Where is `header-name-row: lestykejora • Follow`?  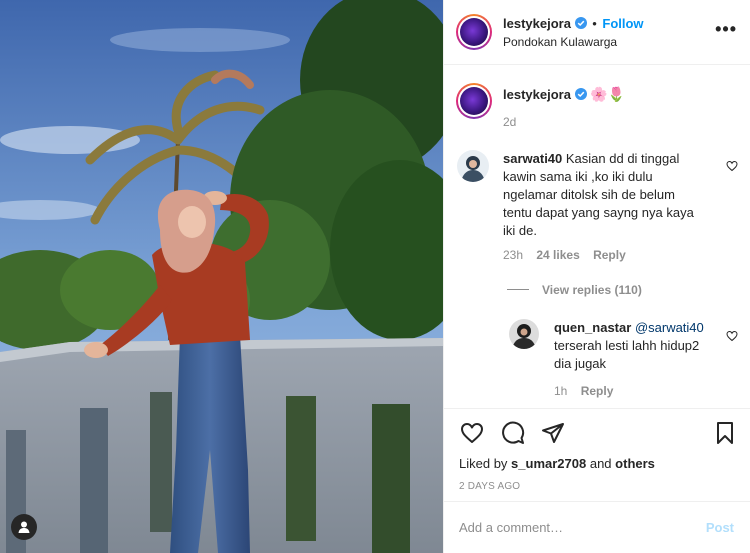
header-name-row: lestykejora • Follow is located at coordinates (573, 23).